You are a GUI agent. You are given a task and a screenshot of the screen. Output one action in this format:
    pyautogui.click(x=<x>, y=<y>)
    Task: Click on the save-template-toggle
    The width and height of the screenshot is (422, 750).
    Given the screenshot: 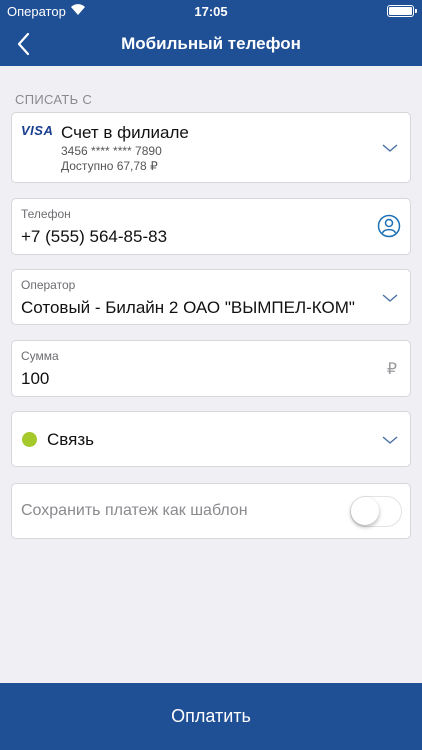 What is the action you would take?
    pyautogui.click(x=376, y=511)
    